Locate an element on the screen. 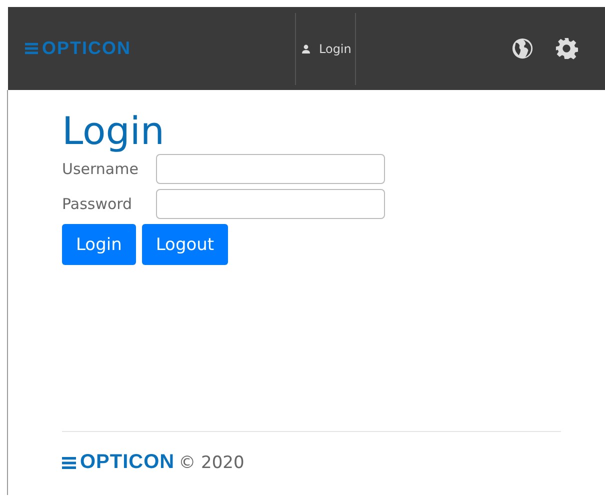 The width and height of the screenshot is (605, 502). user-icon is located at coordinates (306, 49).